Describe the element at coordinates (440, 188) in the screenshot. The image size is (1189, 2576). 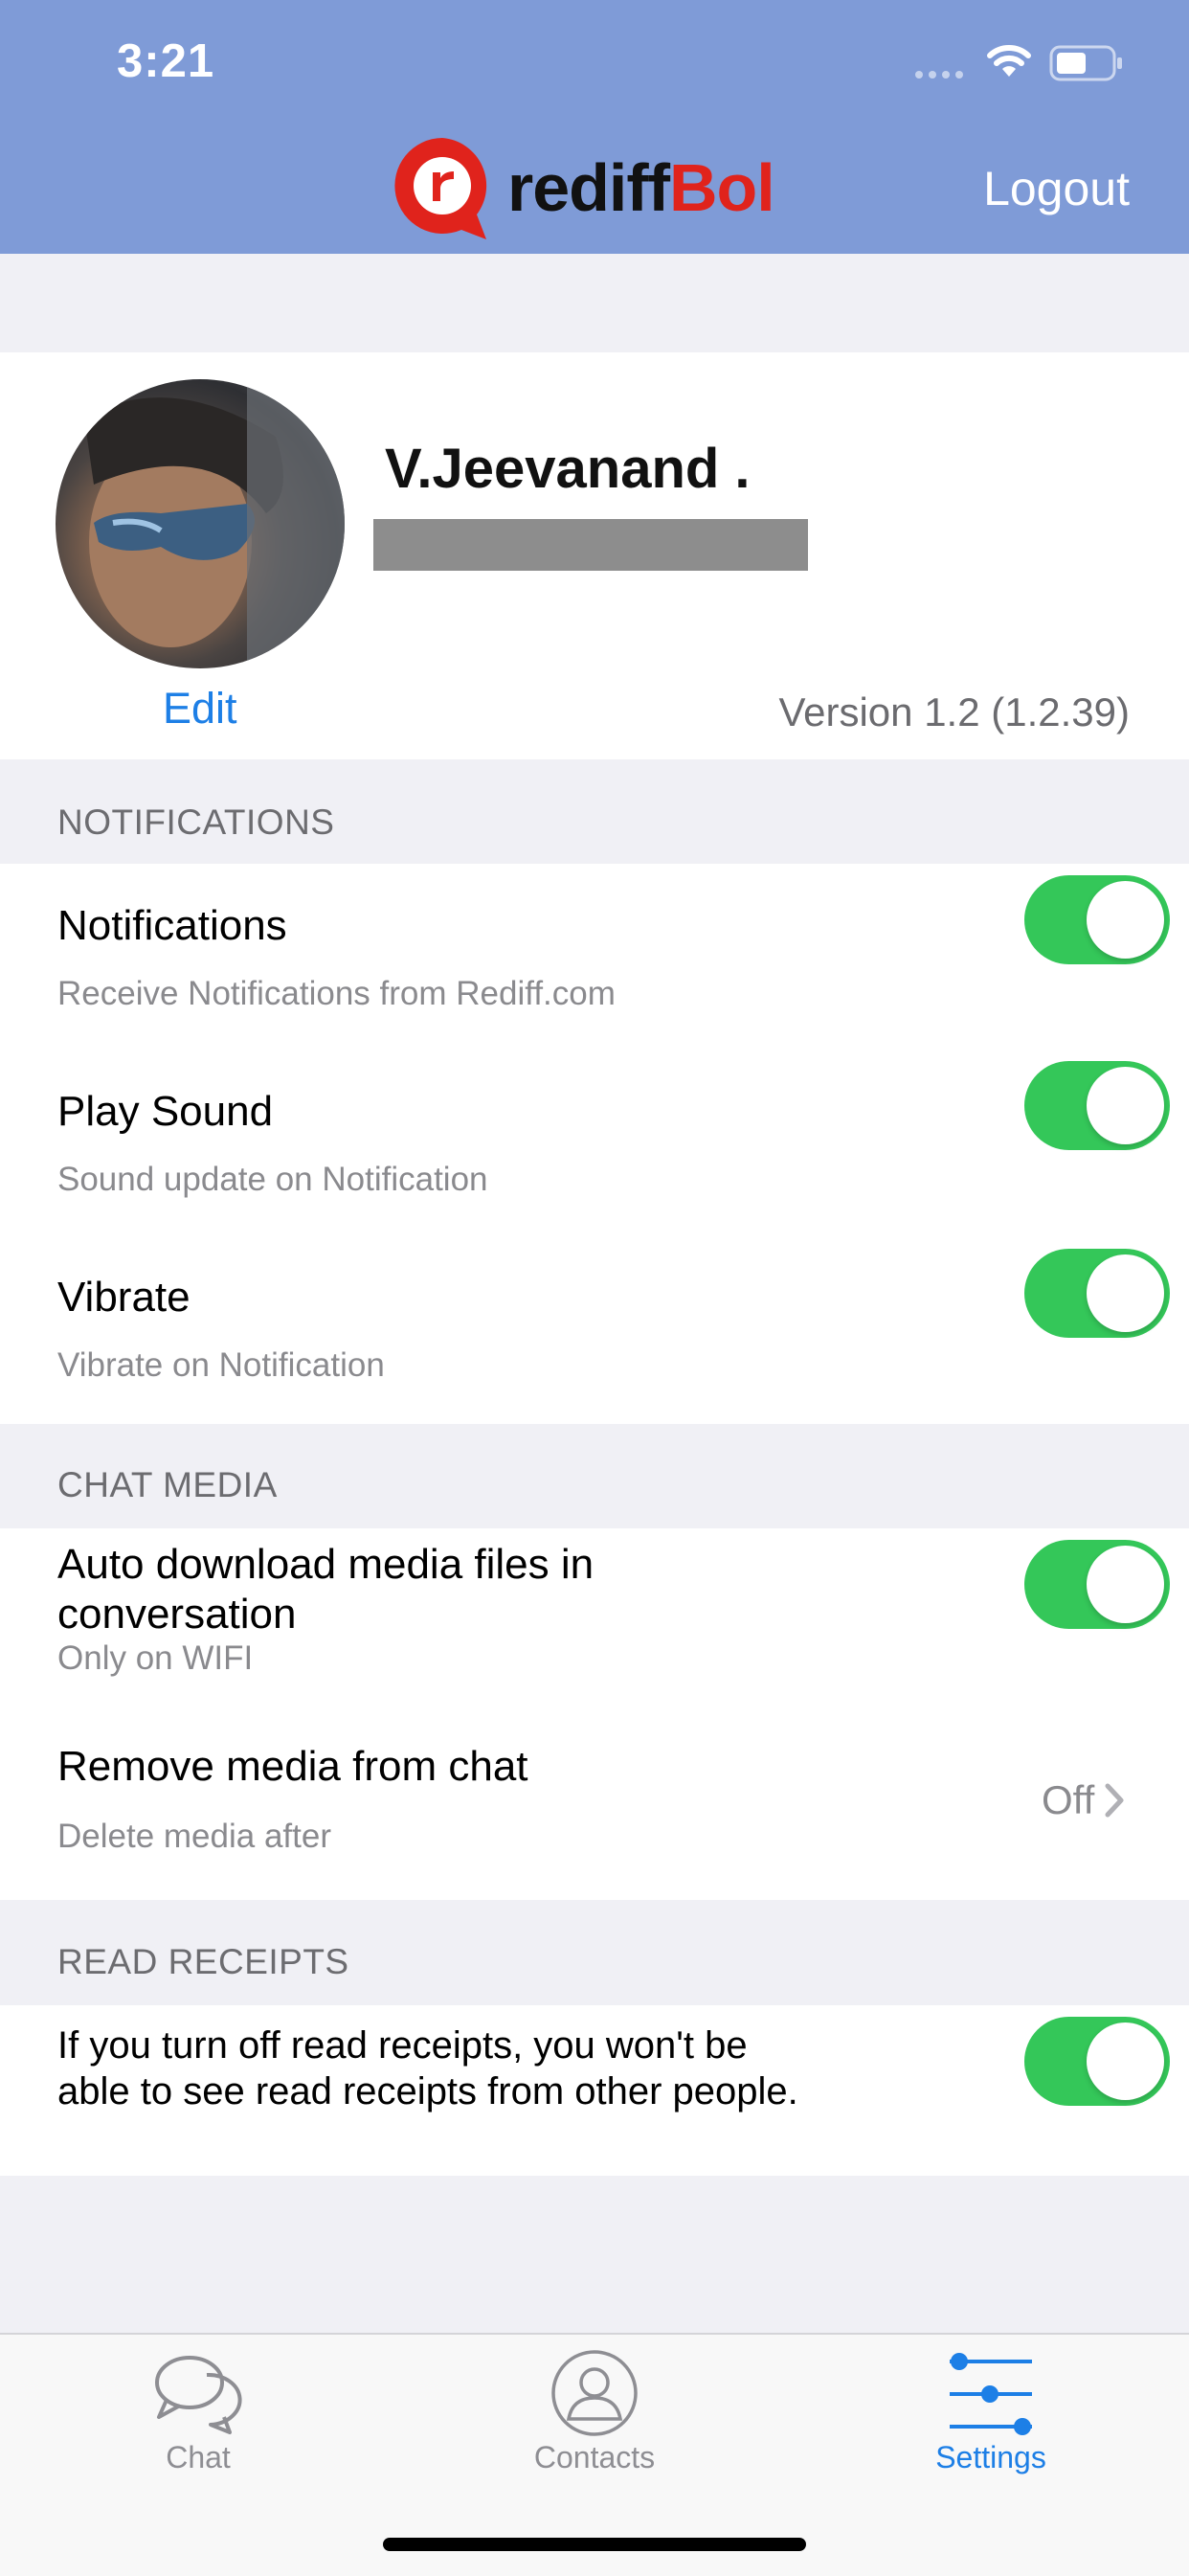
I see `rediff-r-logo-icon` at that location.